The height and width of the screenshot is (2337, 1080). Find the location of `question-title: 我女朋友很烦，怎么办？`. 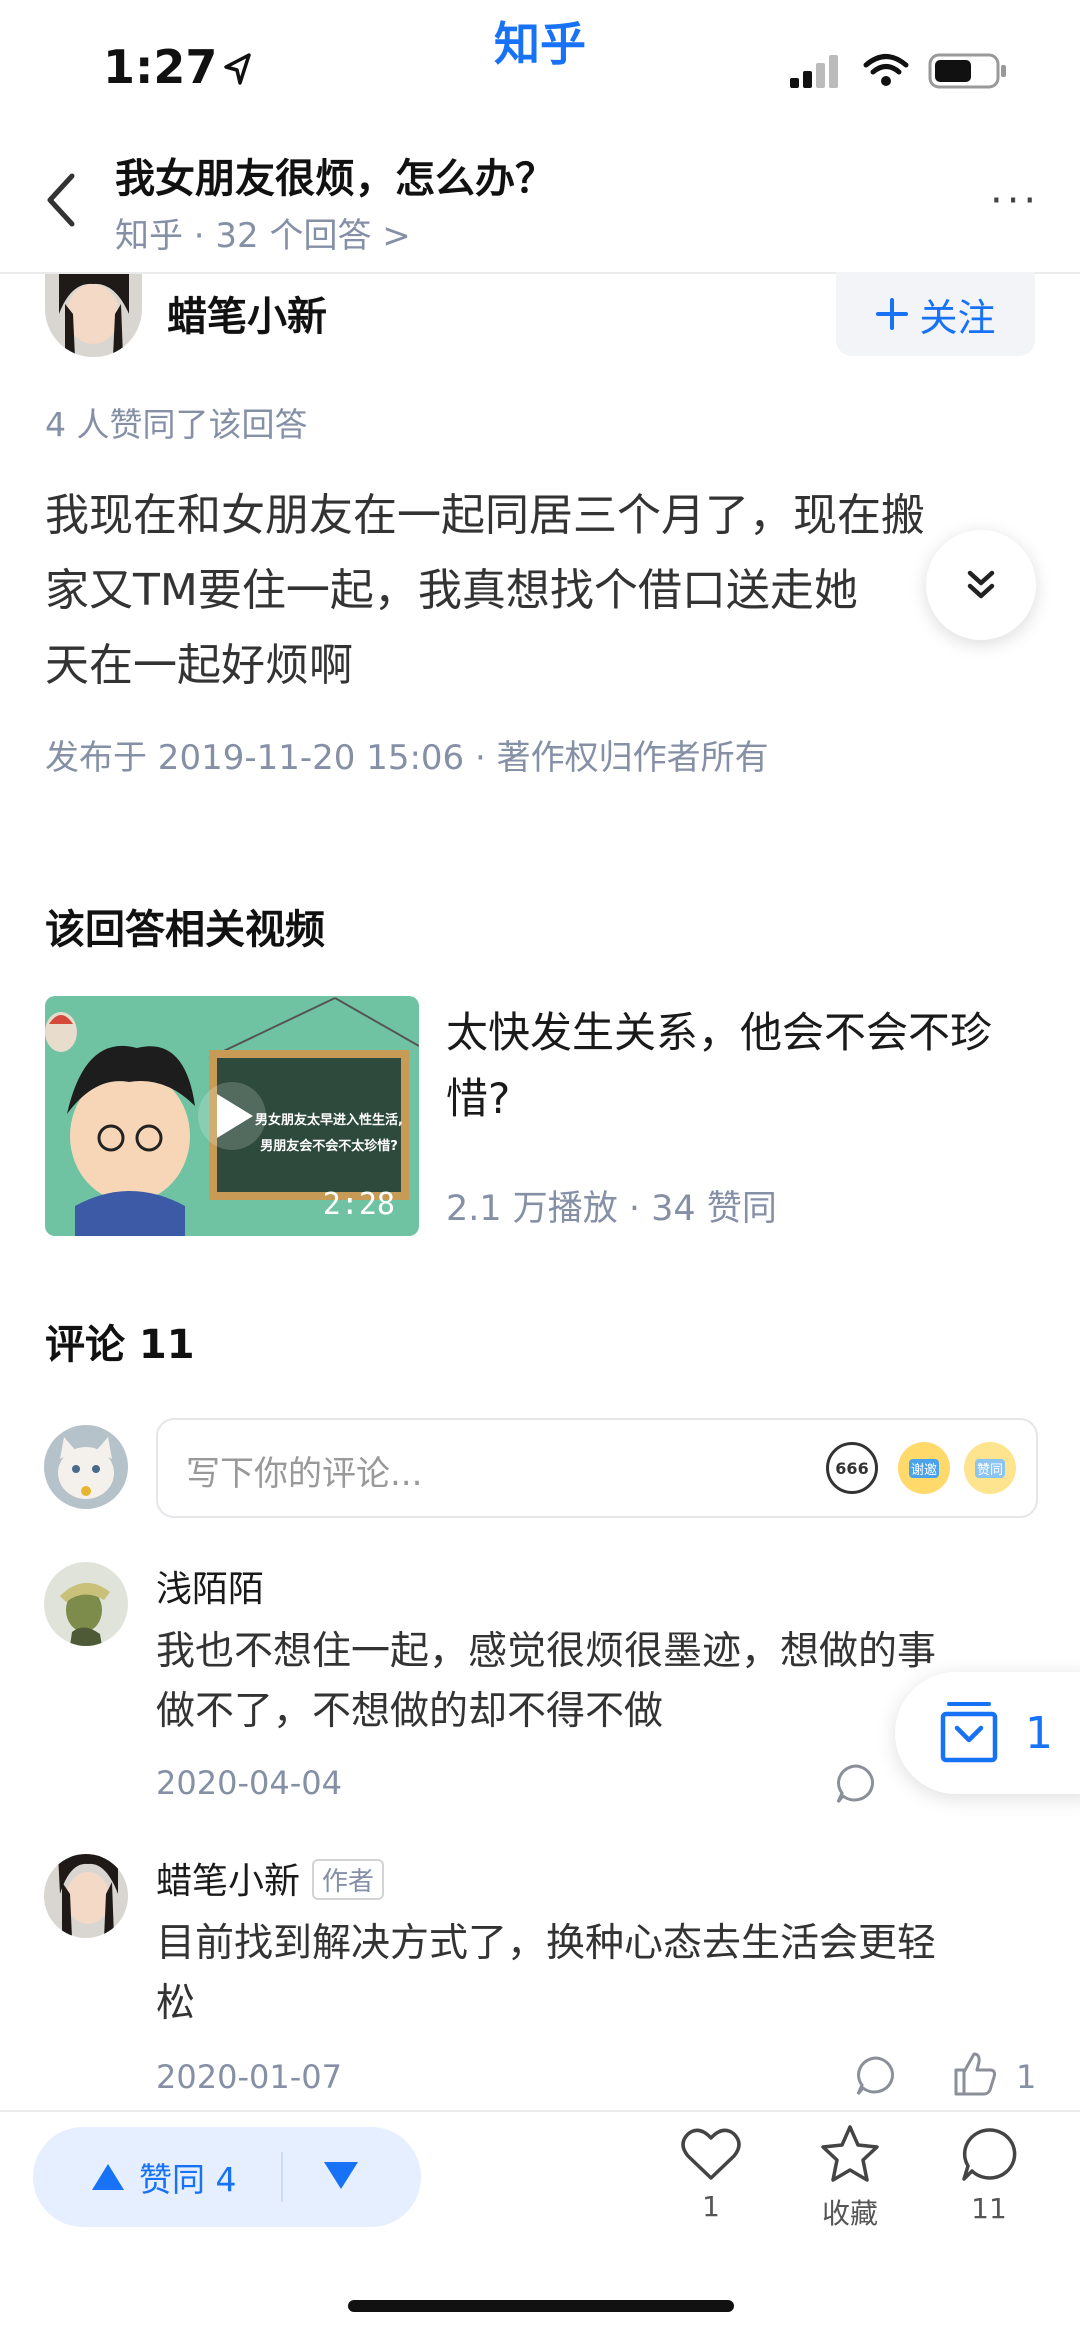

question-title: 我女朋友很烦，怎么办？ is located at coordinates (335, 175).